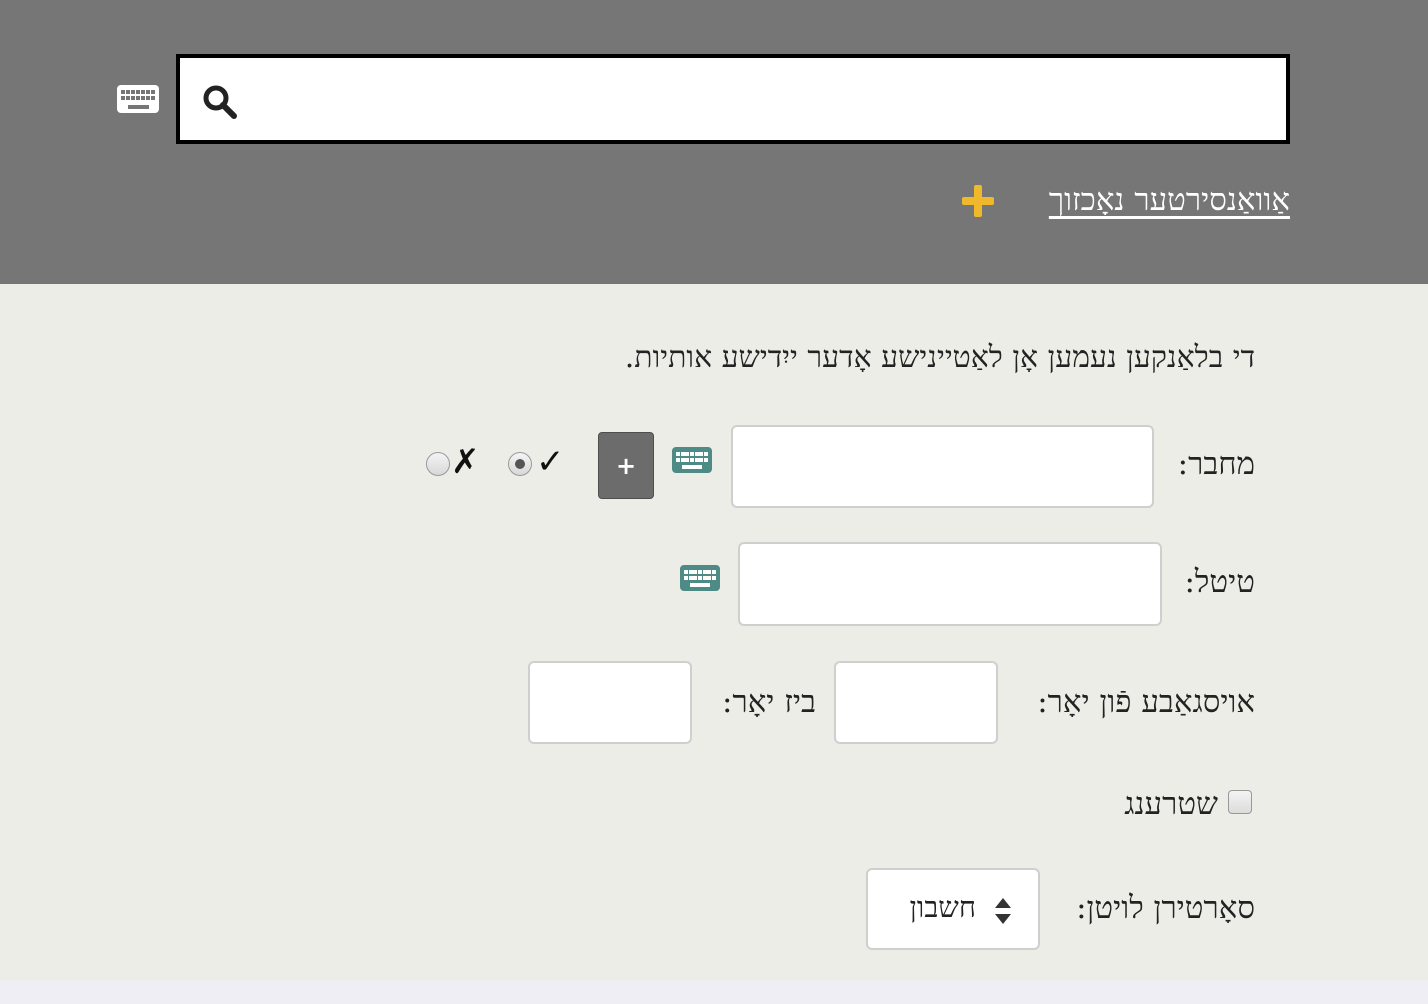 The width and height of the screenshot is (1428, 1004). I want to click on search-box, so click(733, 99).